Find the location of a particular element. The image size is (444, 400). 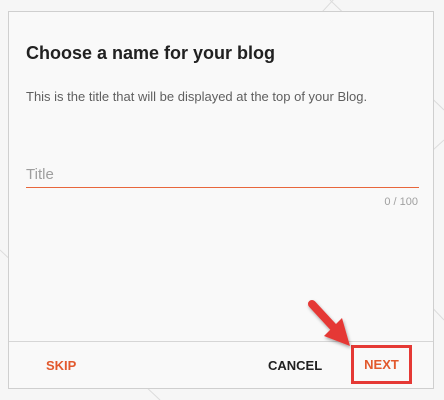

cancel-button: CANCEL is located at coordinates (295, 365).